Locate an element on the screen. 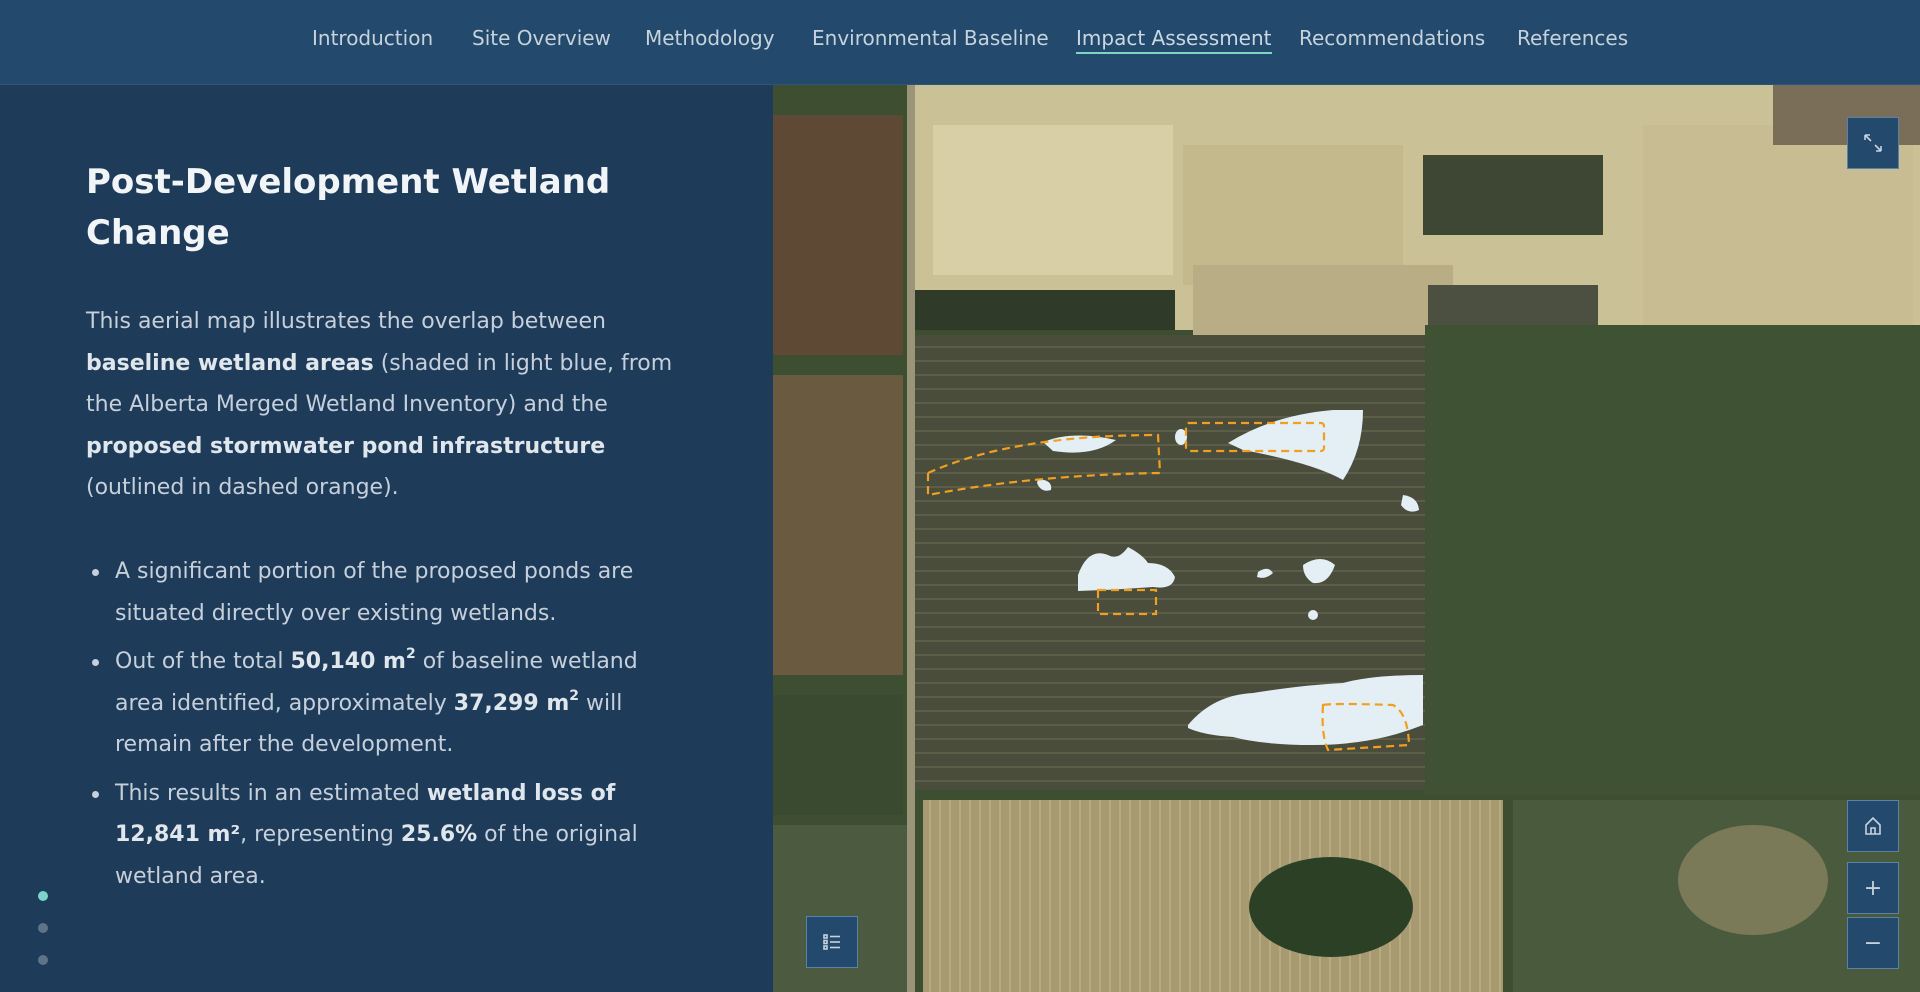  legend-toggle-button is located at coordinates (832, 942).